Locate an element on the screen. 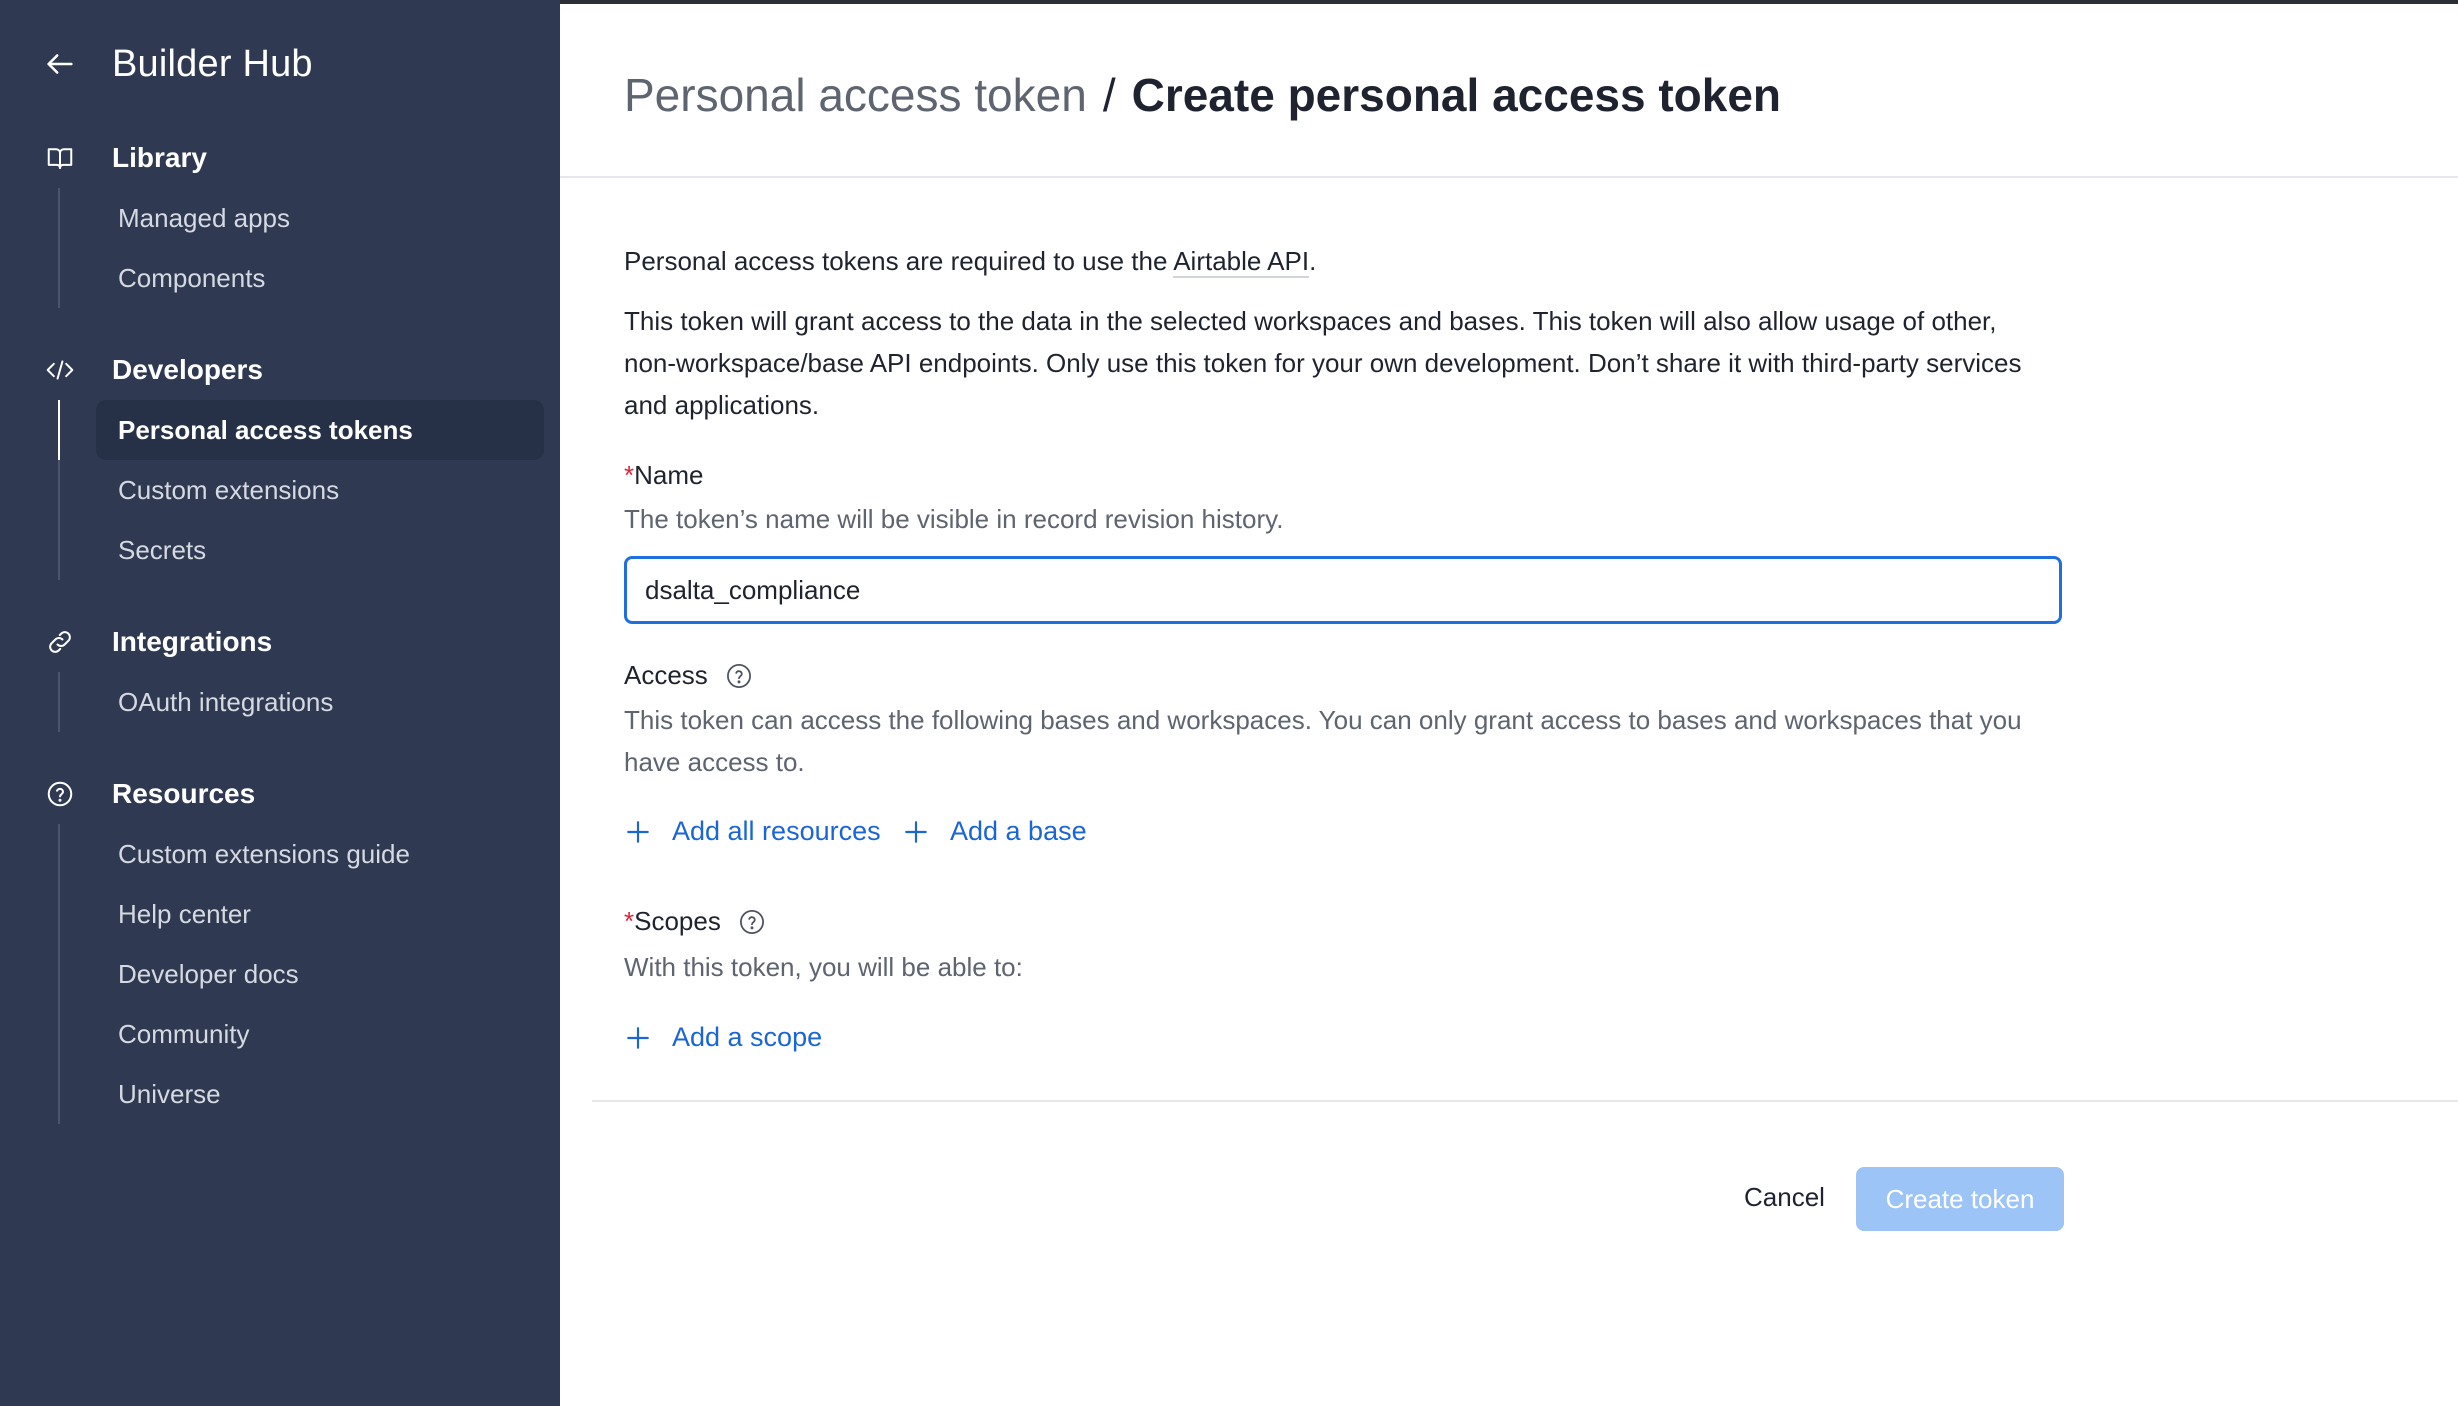  sidebar-section-library: Library Managed apps Components is located at coordinates (280, 222).